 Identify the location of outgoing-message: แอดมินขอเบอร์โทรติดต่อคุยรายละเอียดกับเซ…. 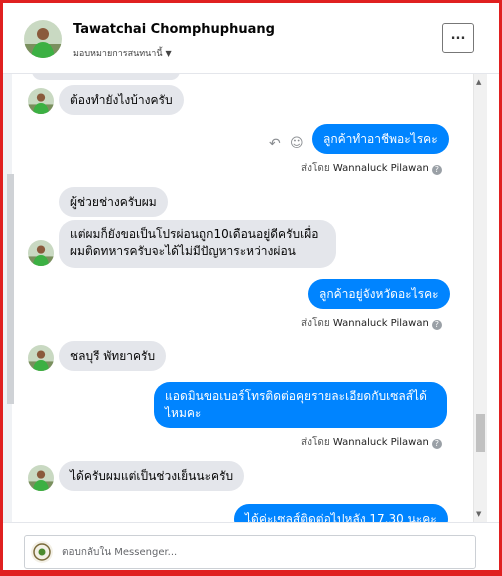
(300, 405).